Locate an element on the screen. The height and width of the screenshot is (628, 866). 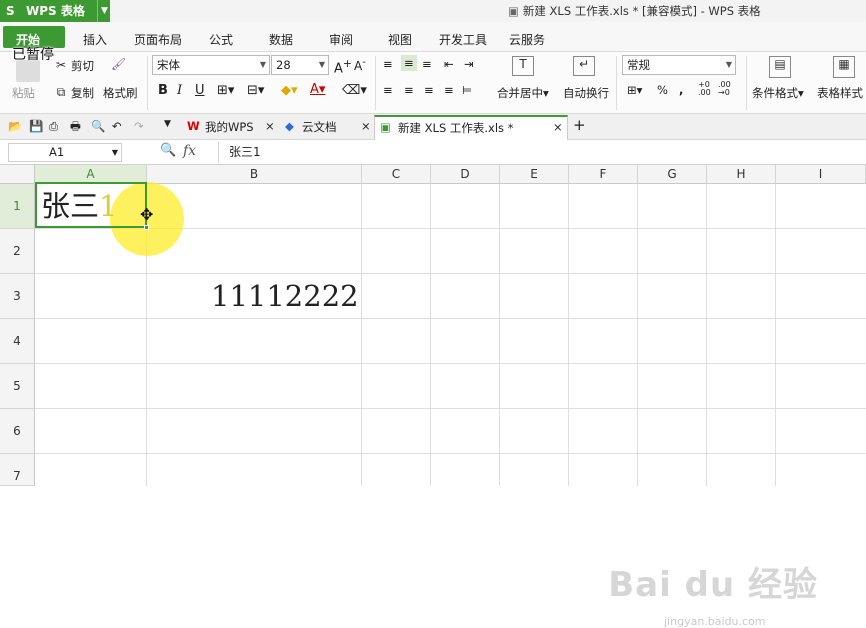
cell-a1: 张三1 is located at coordinates (79, 206).